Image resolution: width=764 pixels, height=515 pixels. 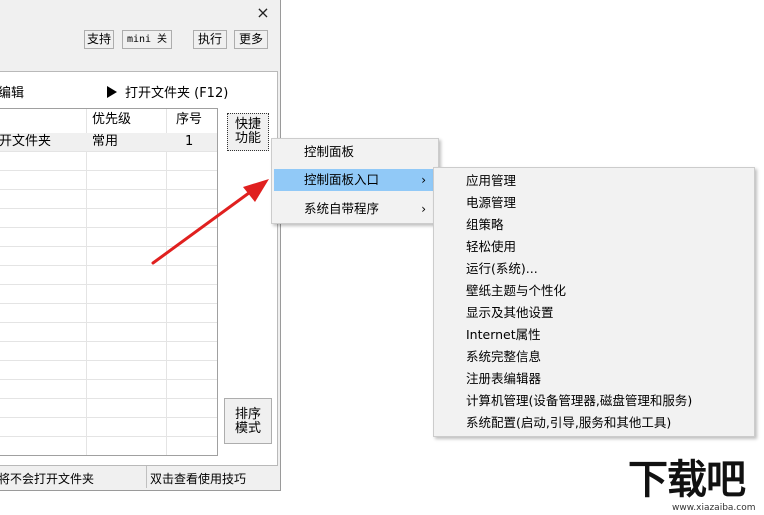 What do you see at coordinates (189, 120) in the screenshot?
I see `column-header-index: 序号` at bounding box center [189, 120].